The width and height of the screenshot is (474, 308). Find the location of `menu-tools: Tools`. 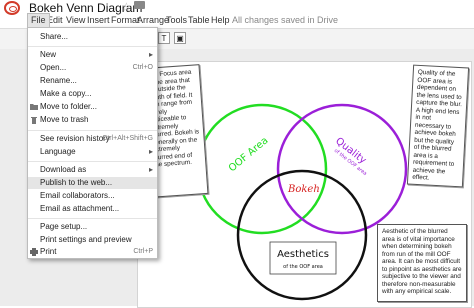

menu-tools: Tools is located at coordinates (176, 20).